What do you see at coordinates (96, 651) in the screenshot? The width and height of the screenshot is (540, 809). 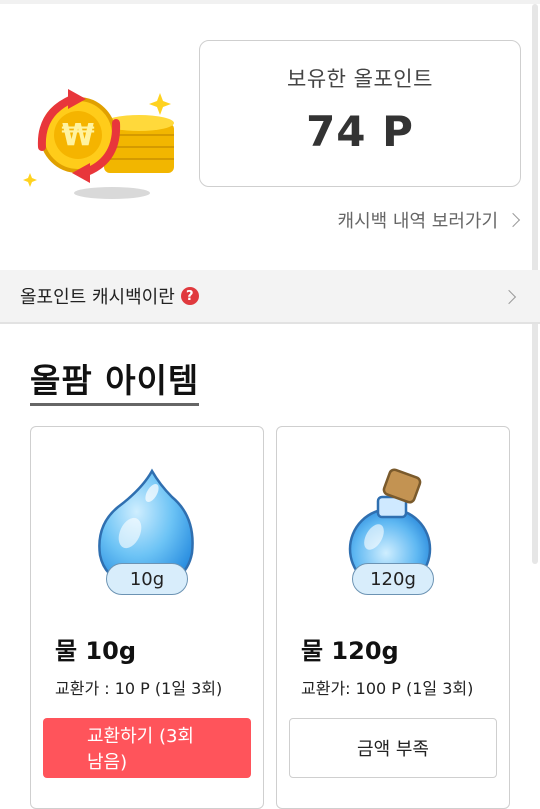 I see `item-name: 물 10g` at bounding box center [96, 651].